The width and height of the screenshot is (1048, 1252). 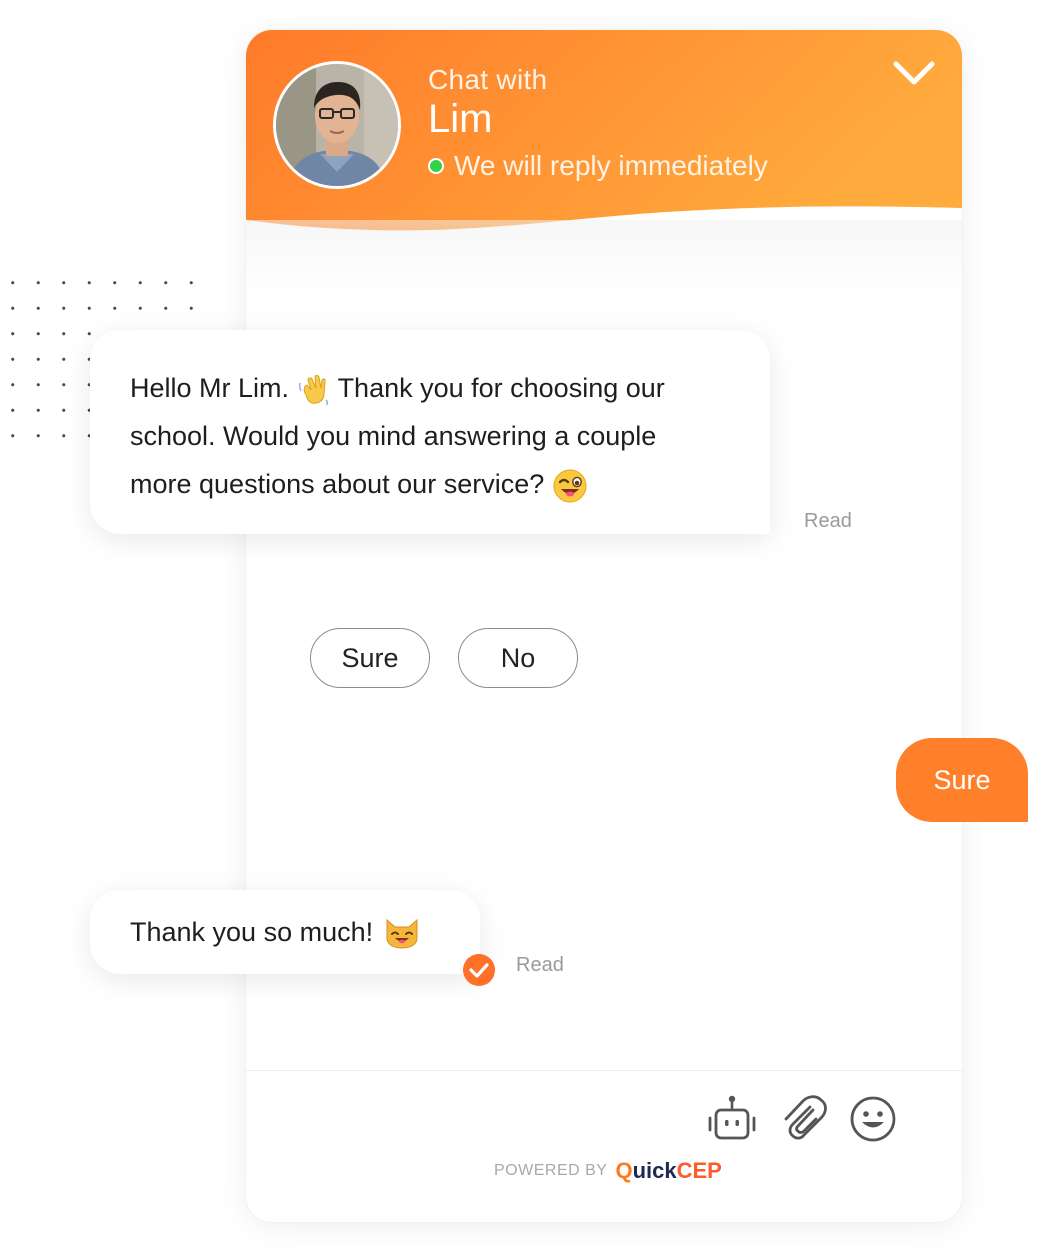 What do you see at coordinates (285, 932) in the screenshot?
I see `message-bubble-thanks: Thank you so much!` at bounding box center [285, 932].